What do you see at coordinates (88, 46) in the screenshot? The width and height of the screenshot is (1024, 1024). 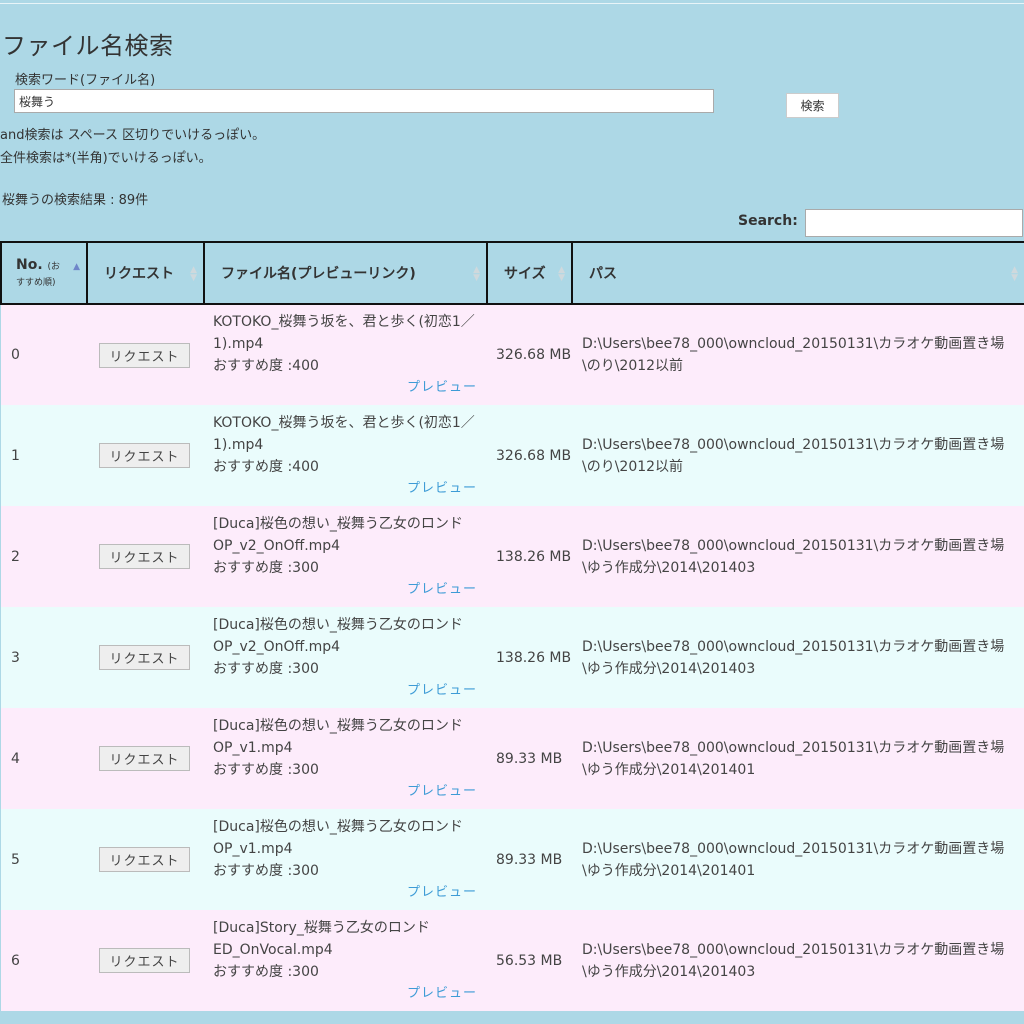 I see `page-title: ファイル名検索` at bounding box center [88, 46].